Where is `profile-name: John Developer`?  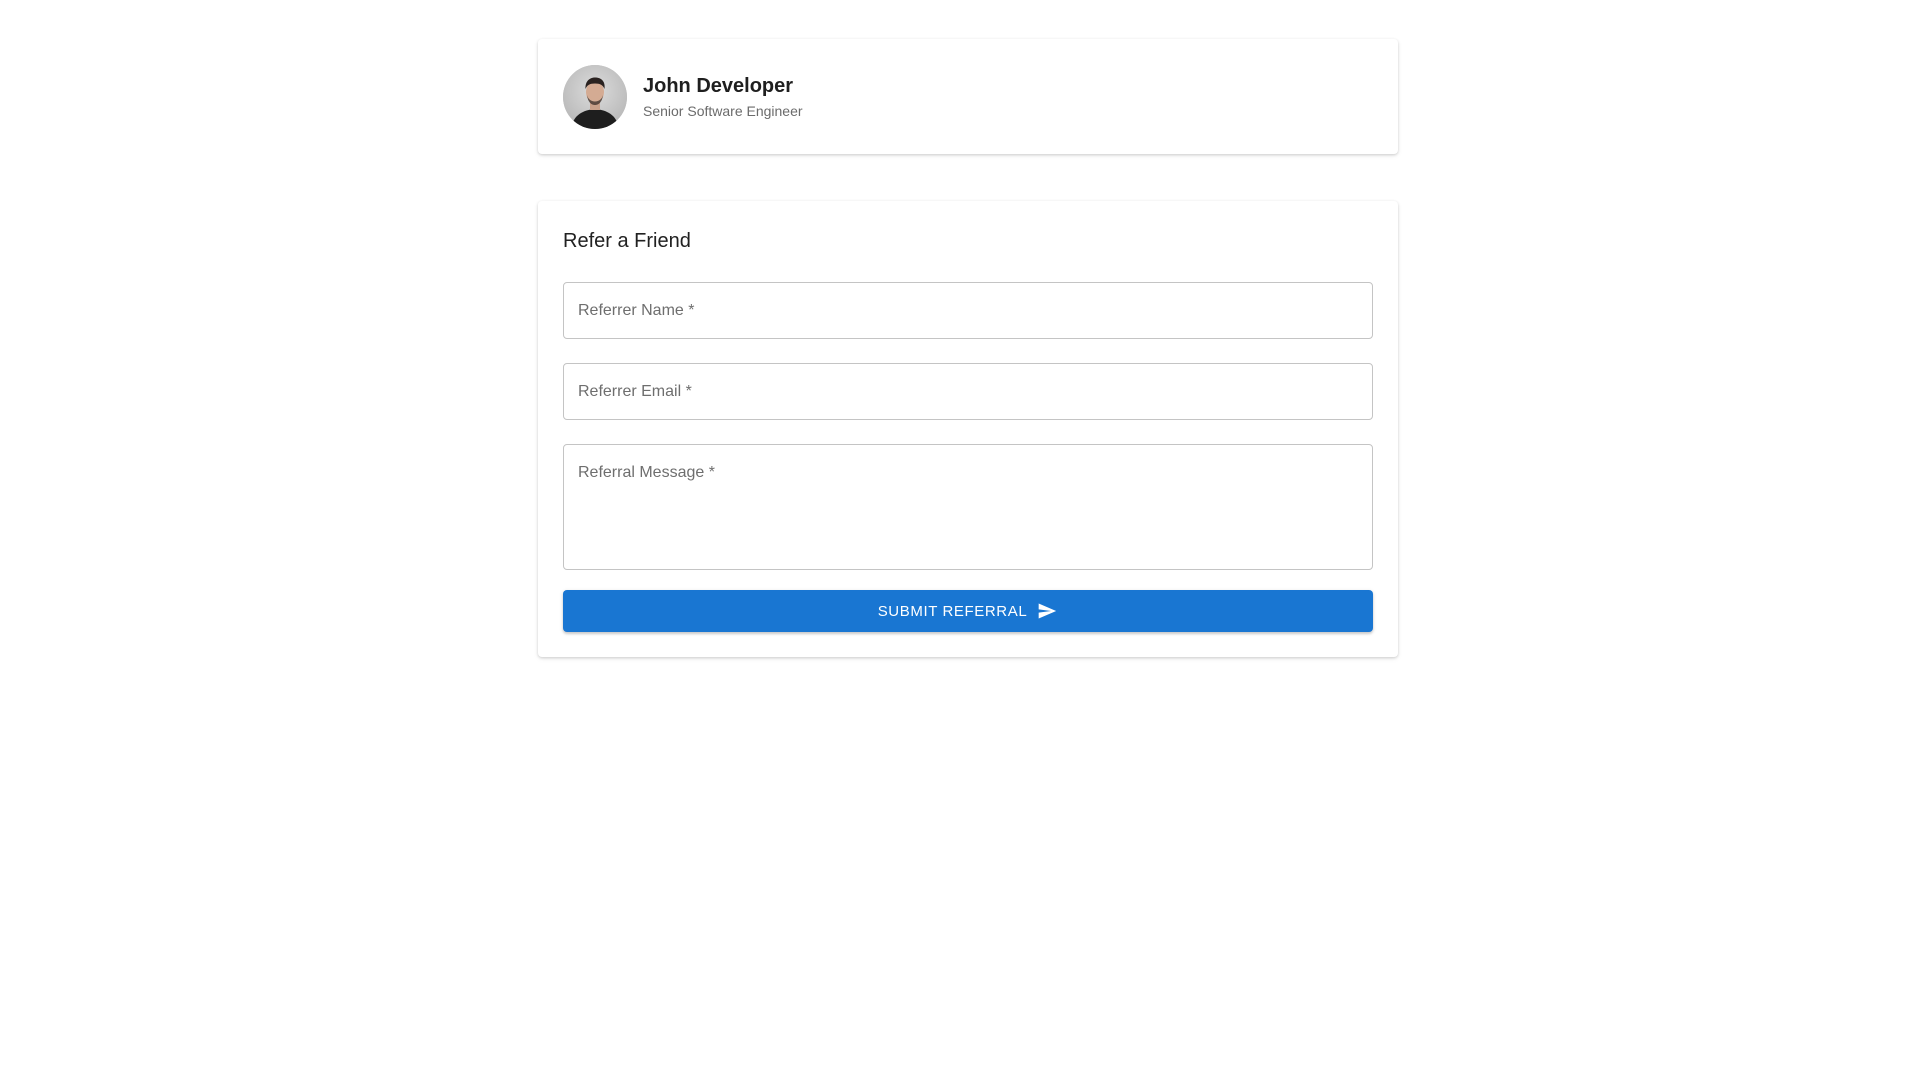 profile-name: John Developer is located at coordinates (718, 85).